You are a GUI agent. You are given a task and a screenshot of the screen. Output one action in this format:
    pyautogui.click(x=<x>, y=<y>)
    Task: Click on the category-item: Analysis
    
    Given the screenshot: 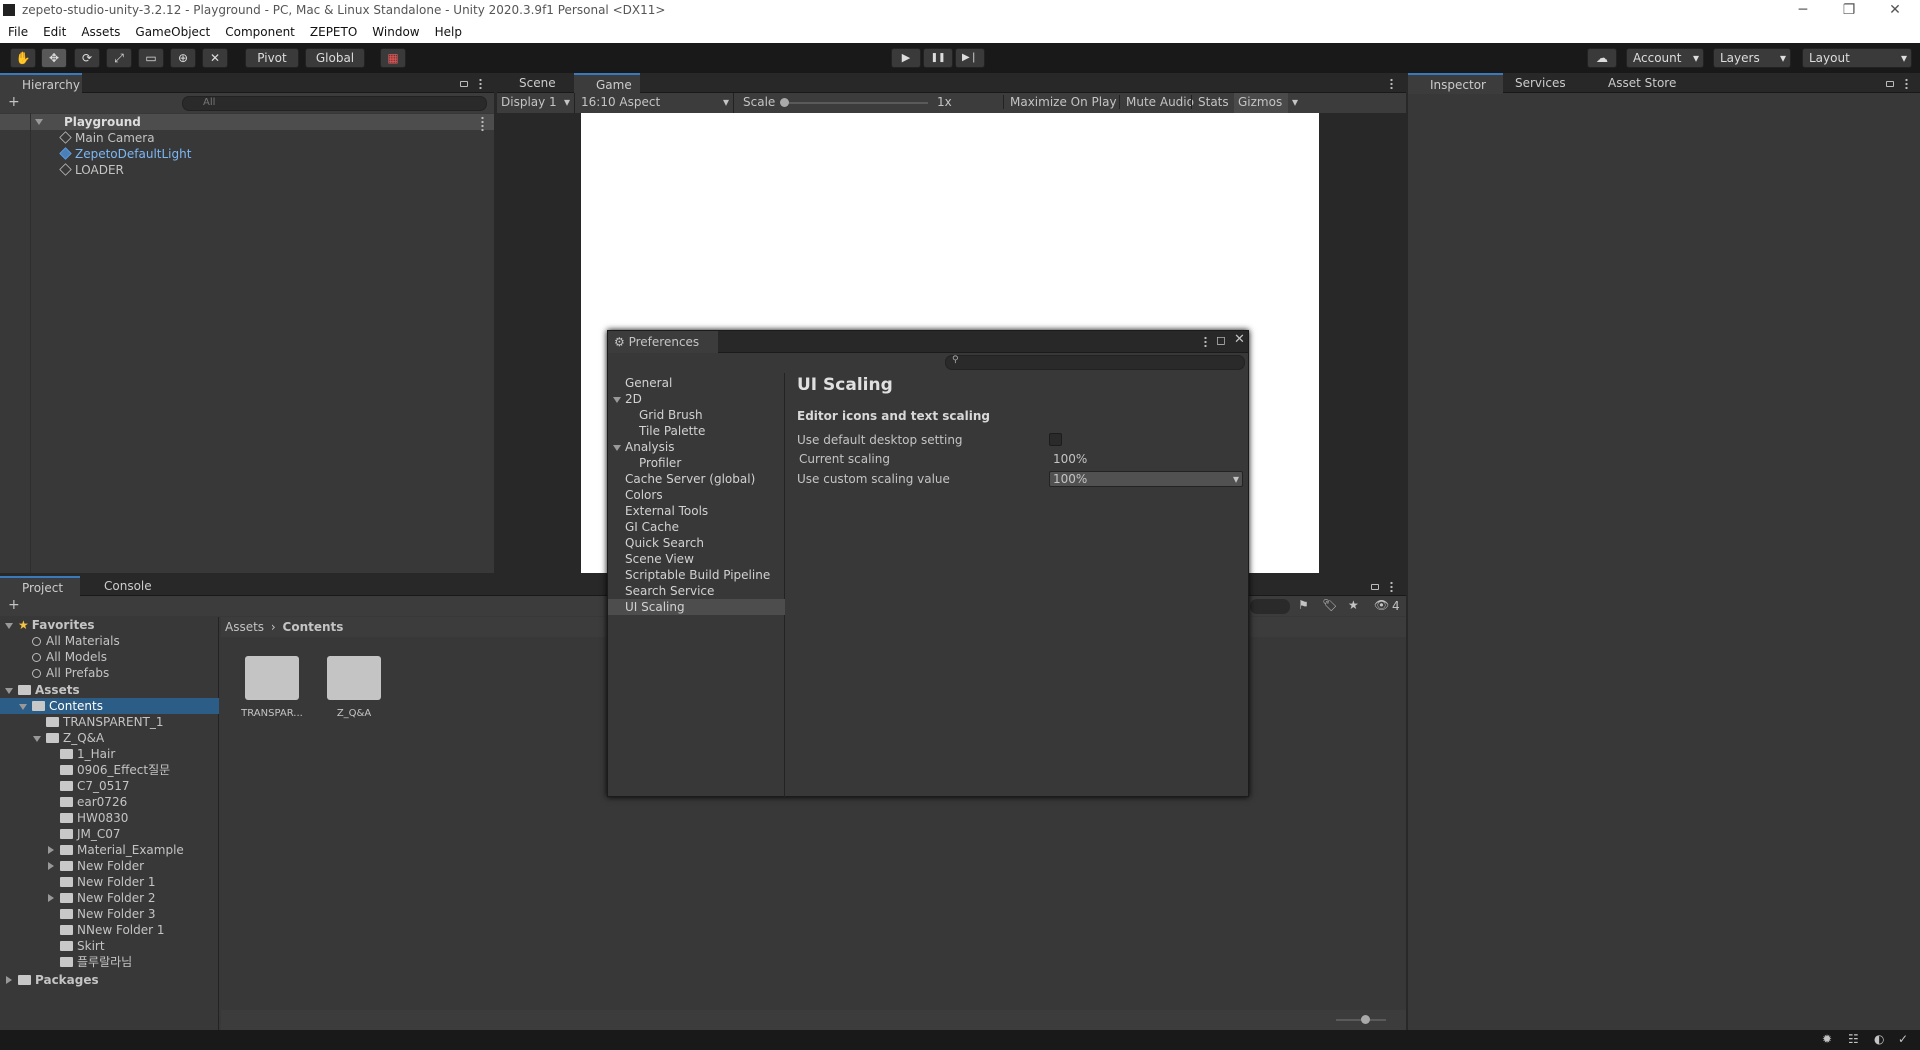 What is the action you would take?
    pyautogui.click(x=649, y=447)
    